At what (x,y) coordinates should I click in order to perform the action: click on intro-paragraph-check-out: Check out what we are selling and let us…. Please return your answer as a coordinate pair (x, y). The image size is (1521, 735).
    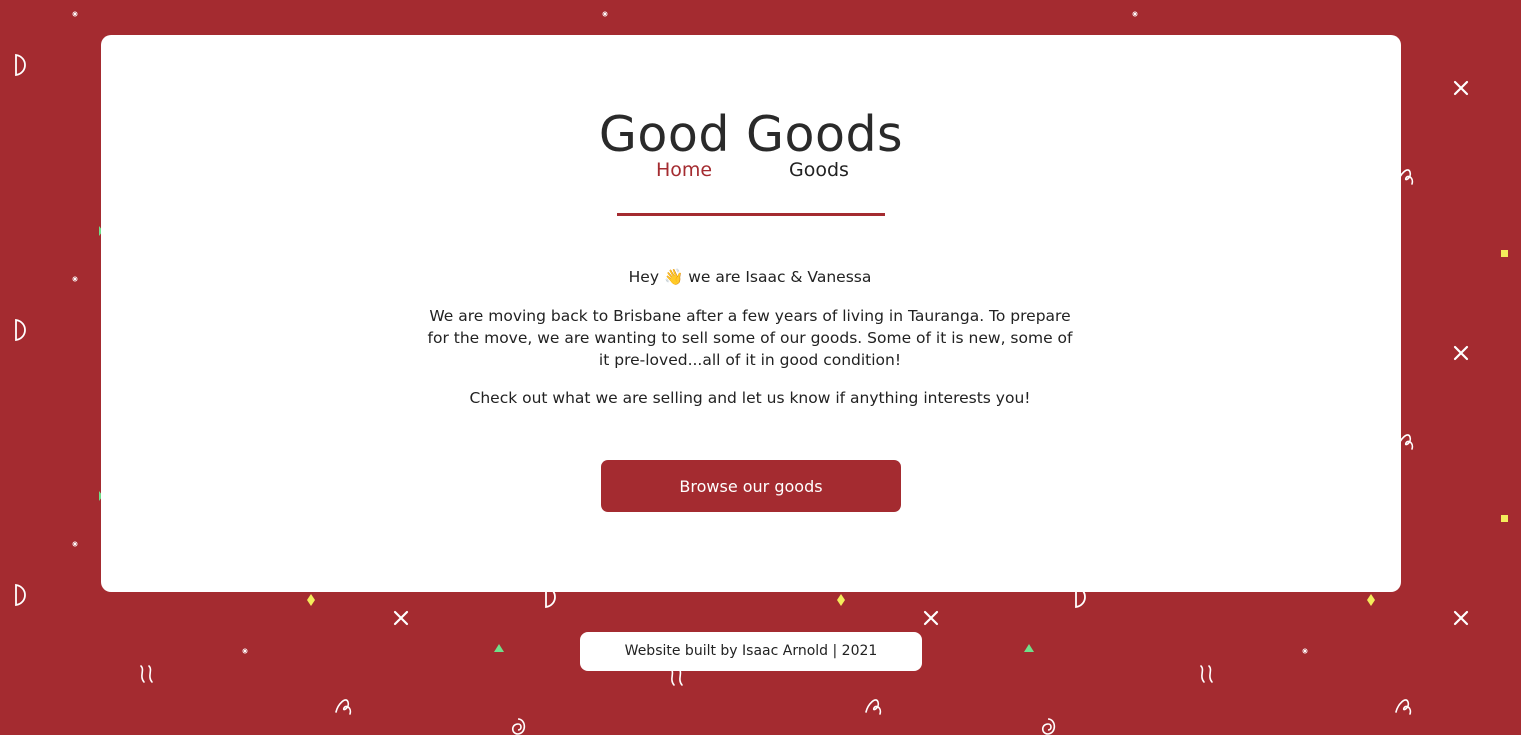
    Looking at the image, I should click on (750, 398).